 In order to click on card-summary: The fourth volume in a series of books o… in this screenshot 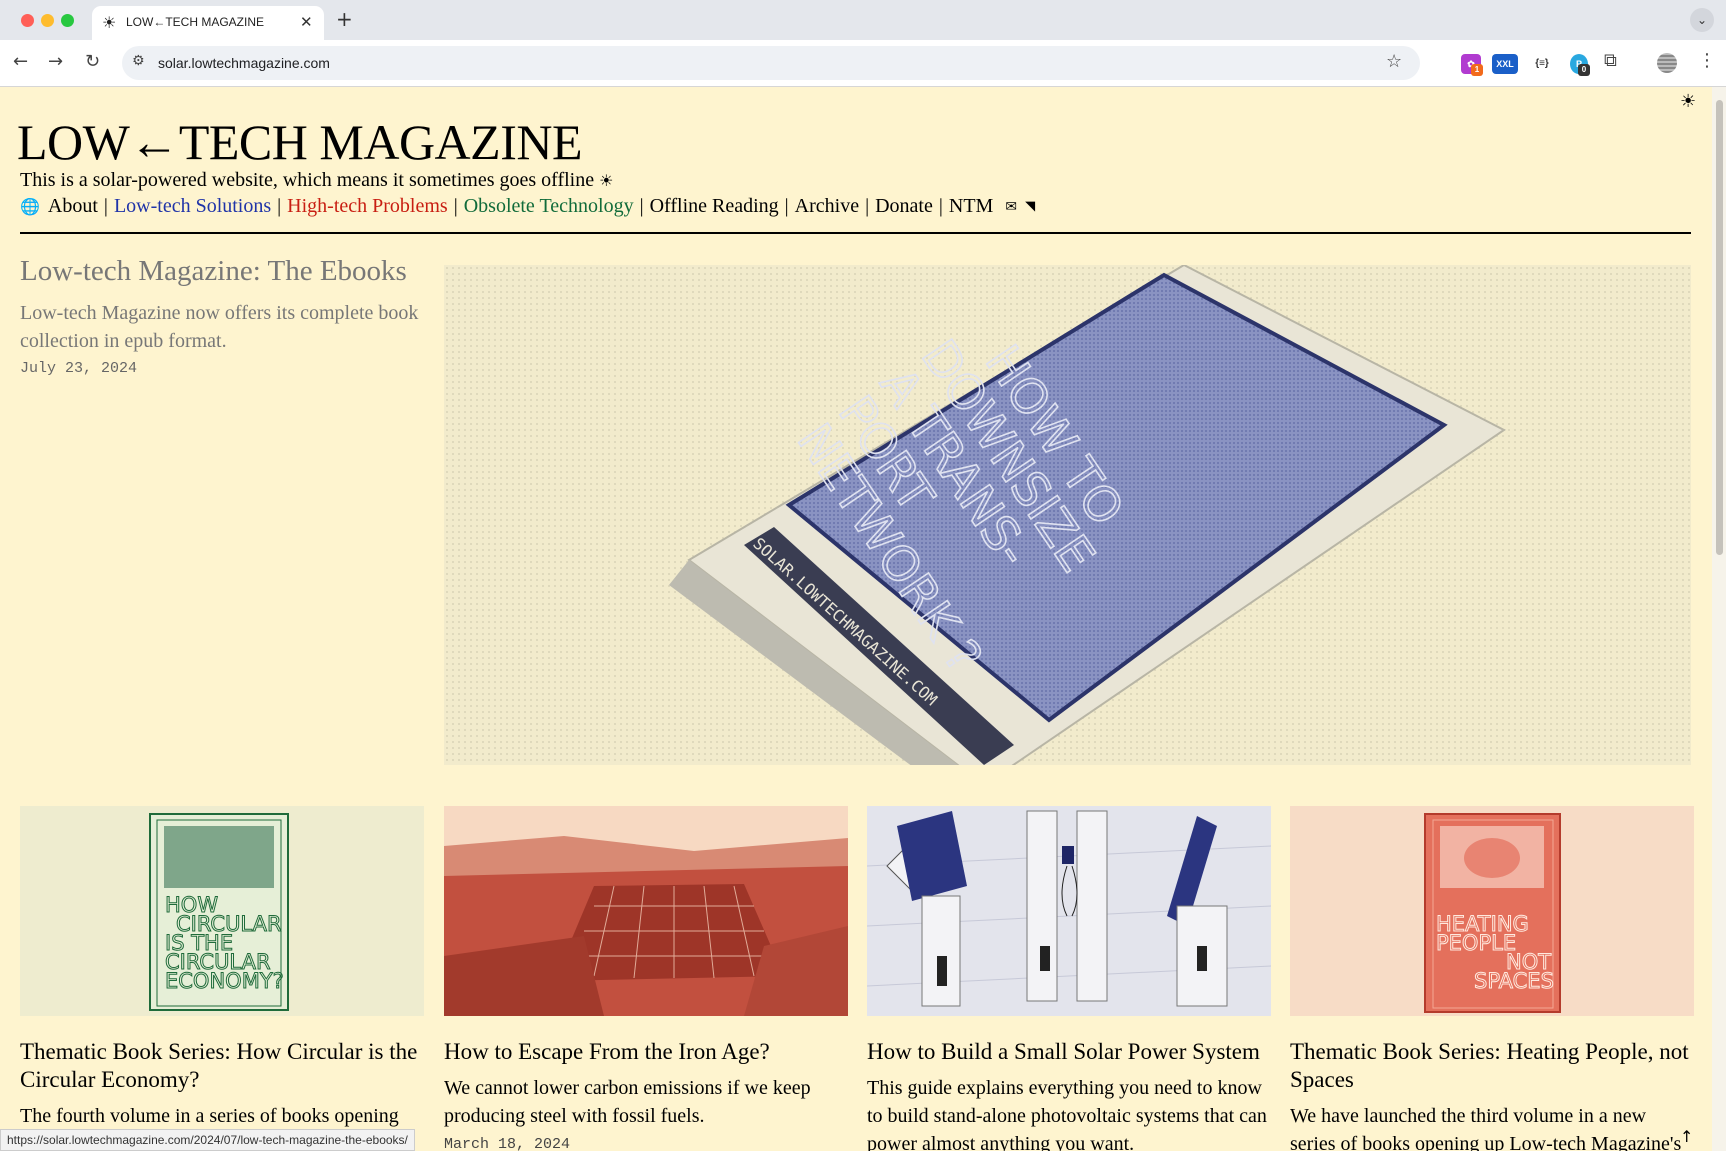, I will do `click(209, 1116)`.